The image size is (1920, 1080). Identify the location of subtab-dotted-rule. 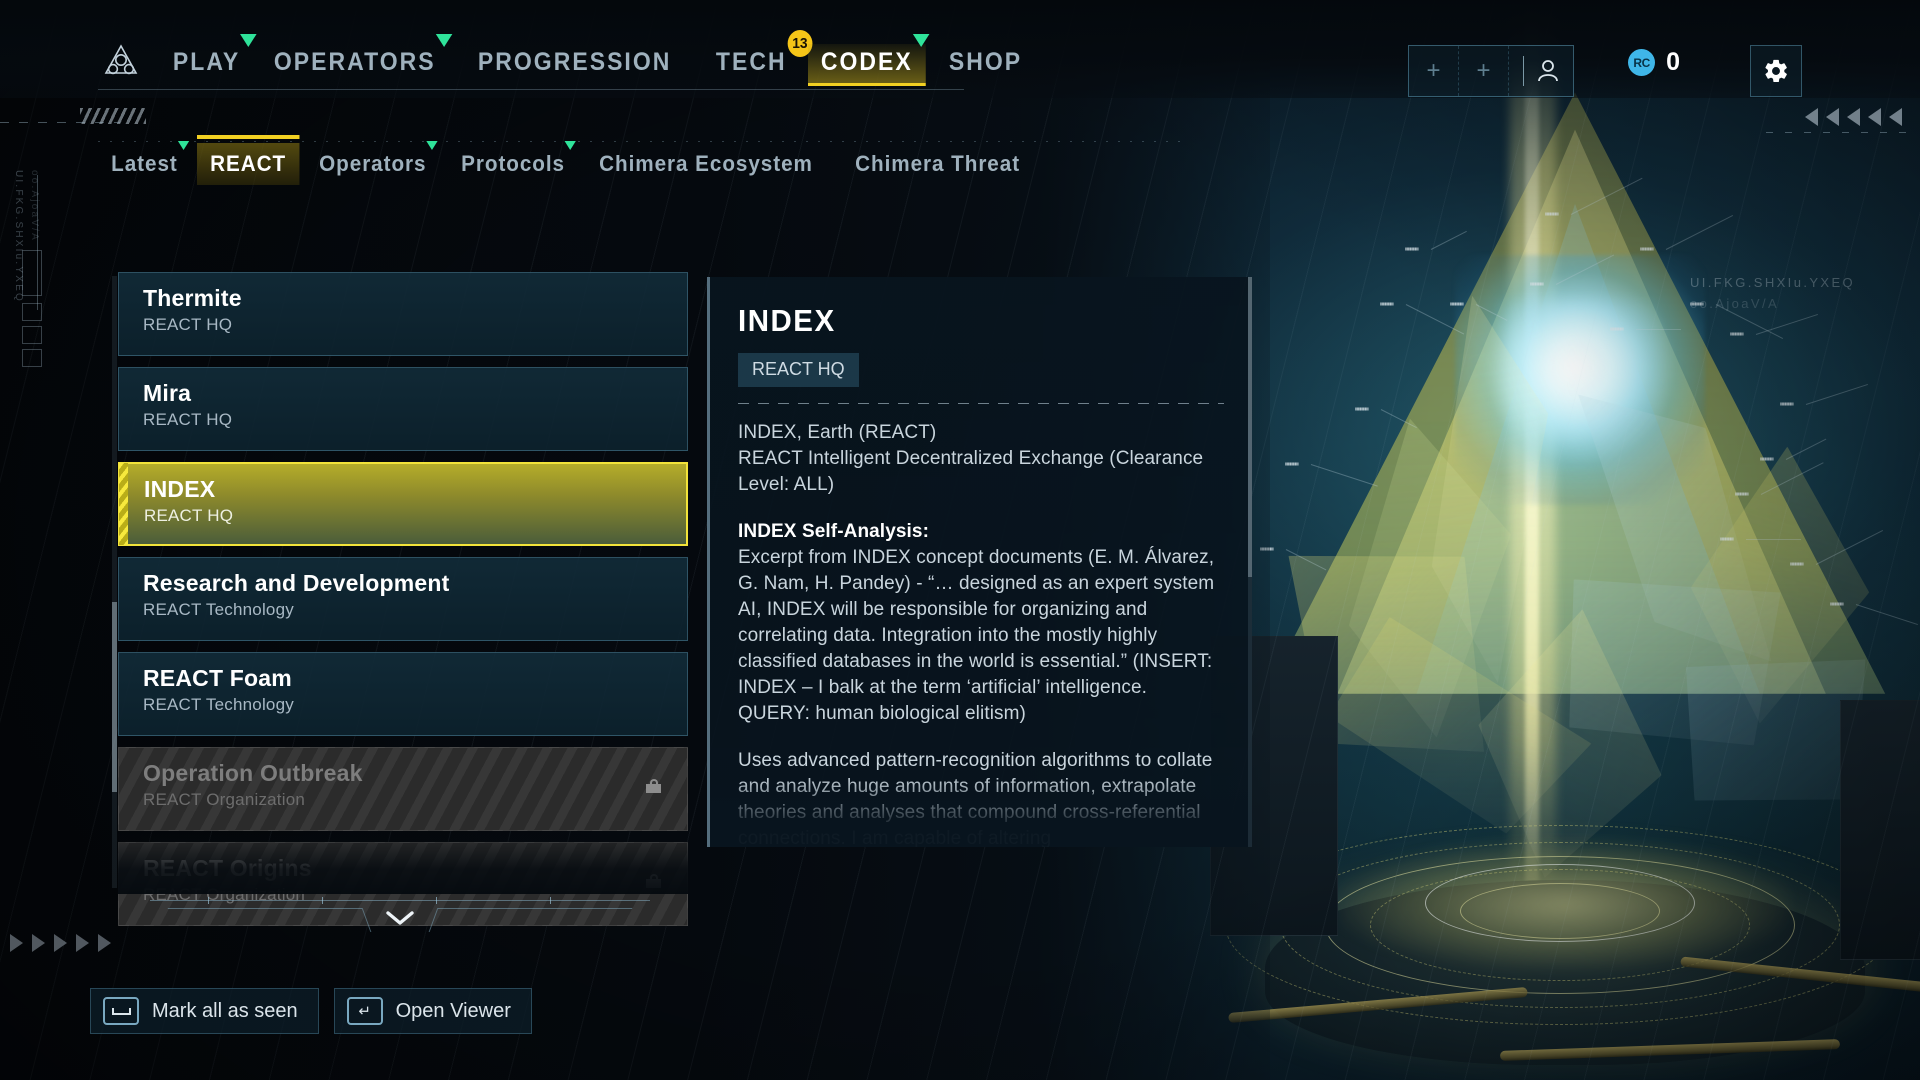
(643, 141).